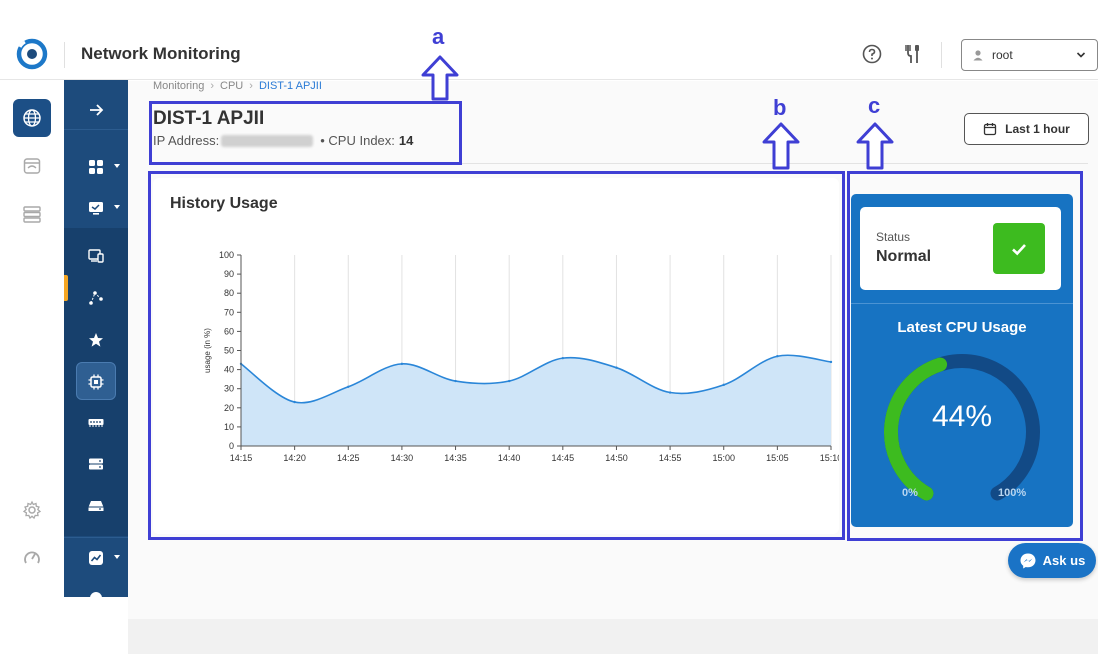 Image resolution: width=1098 pixels, height=654 pixels. What do you see at coordinates (161, 53) in the screenshot?
I see `app-title: Network Monitoring` at bounding box center [161, 53].